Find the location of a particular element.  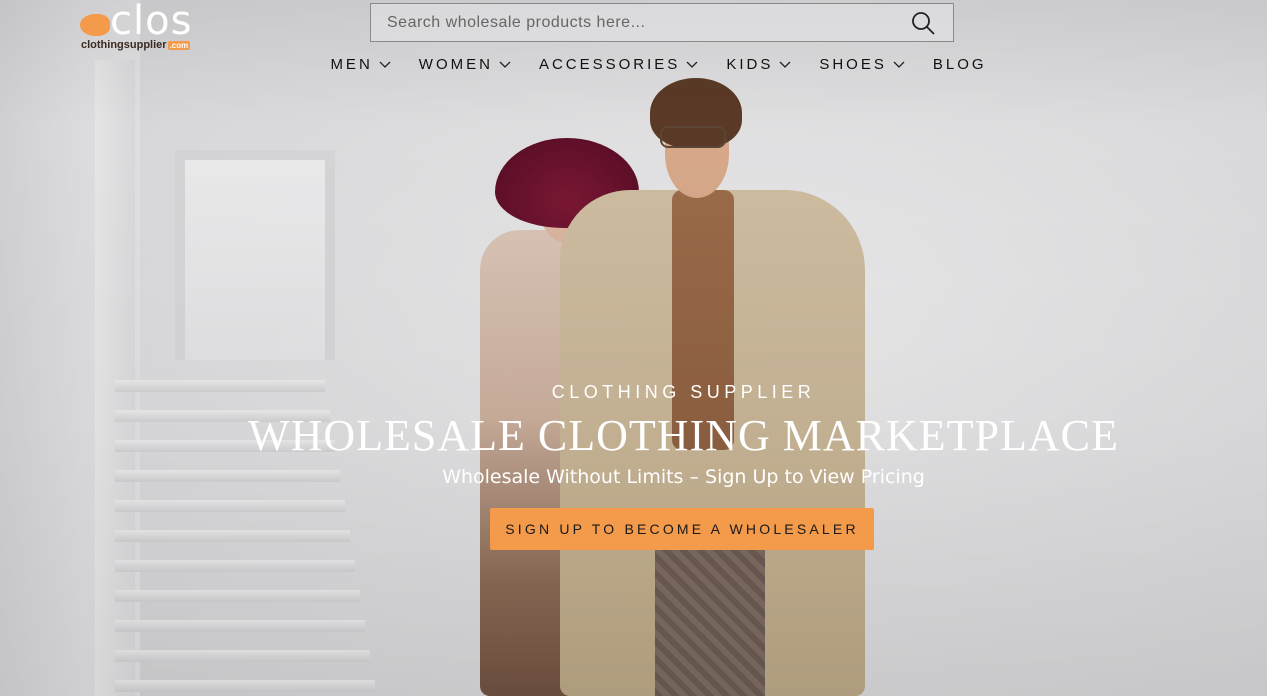

main-nav: MEN WOMEN ACCESSORIES KIDS SHOES BLOG is located at coordinates (633, 64).